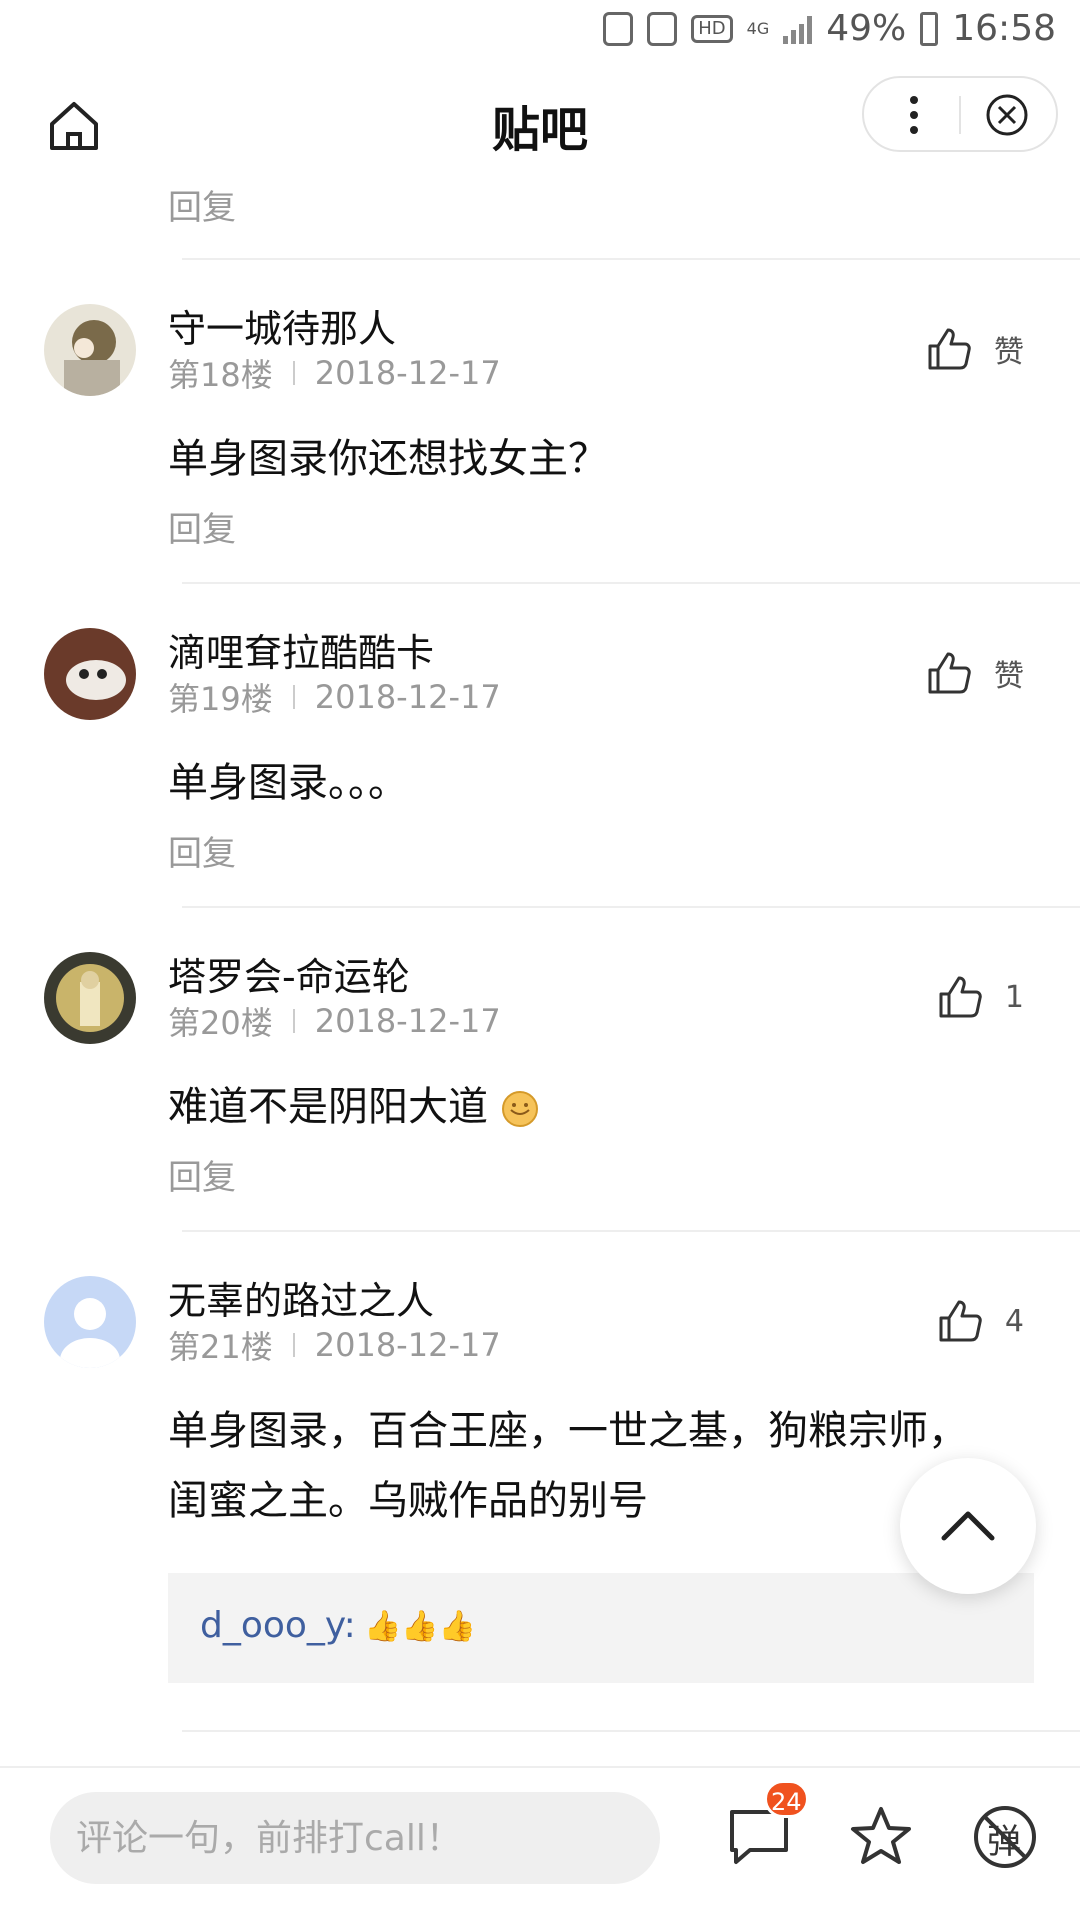 This screenshot has height=1920, width=1080. I want to click on comment-input, so click(355, 1838).